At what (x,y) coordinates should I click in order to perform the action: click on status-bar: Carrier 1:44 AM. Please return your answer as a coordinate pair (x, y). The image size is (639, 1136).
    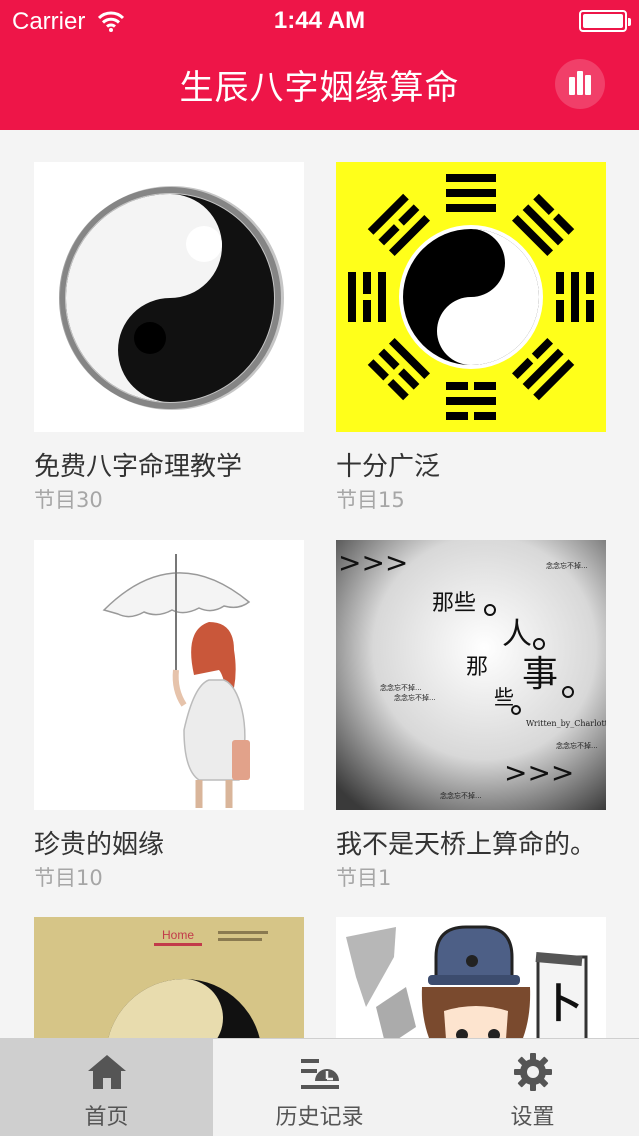
    Looking at the image, I should click on (319, 21).